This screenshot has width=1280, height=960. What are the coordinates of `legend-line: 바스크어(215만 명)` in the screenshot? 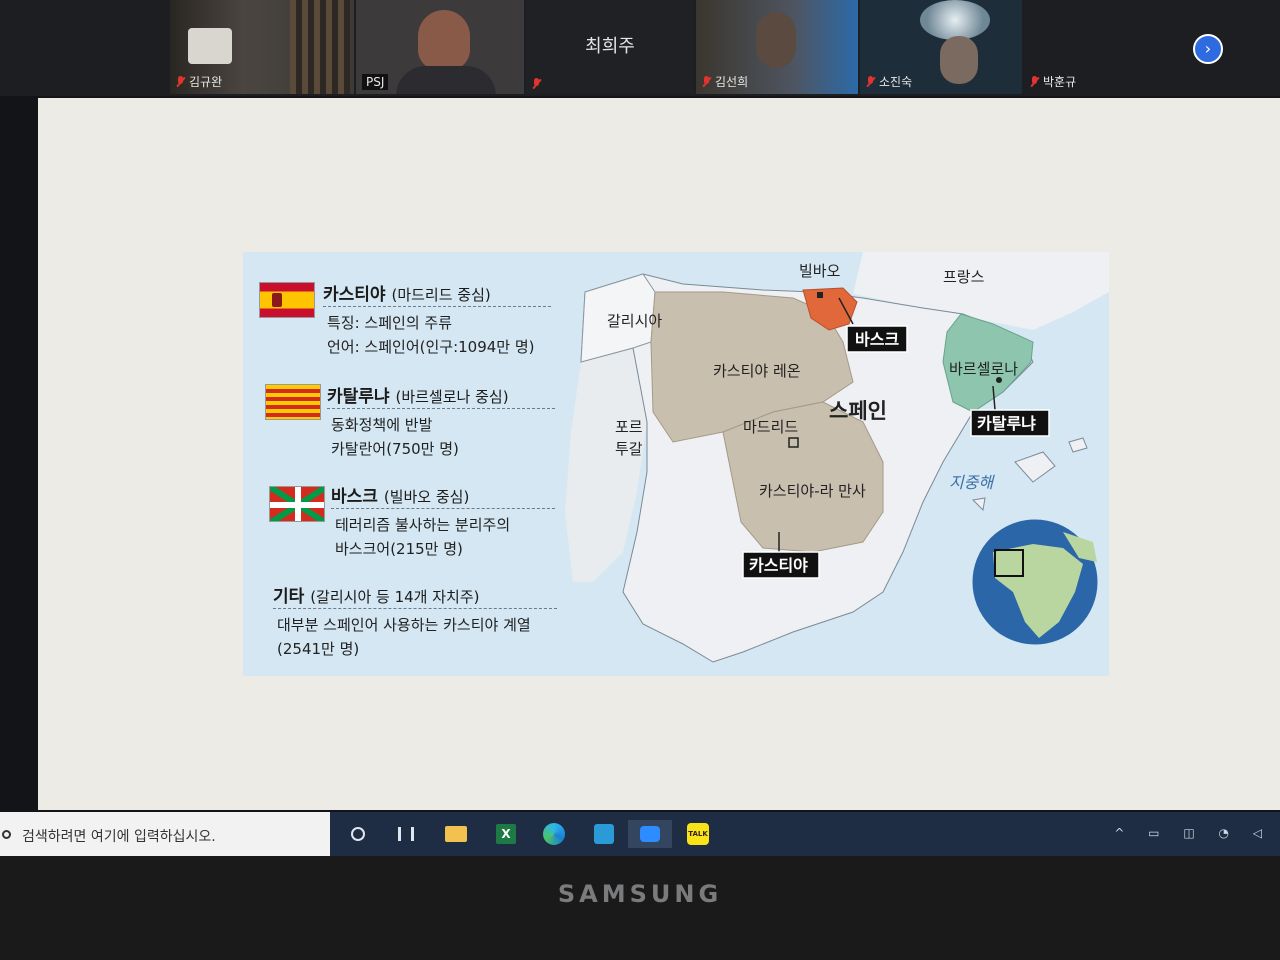 It's located at (399, 549).